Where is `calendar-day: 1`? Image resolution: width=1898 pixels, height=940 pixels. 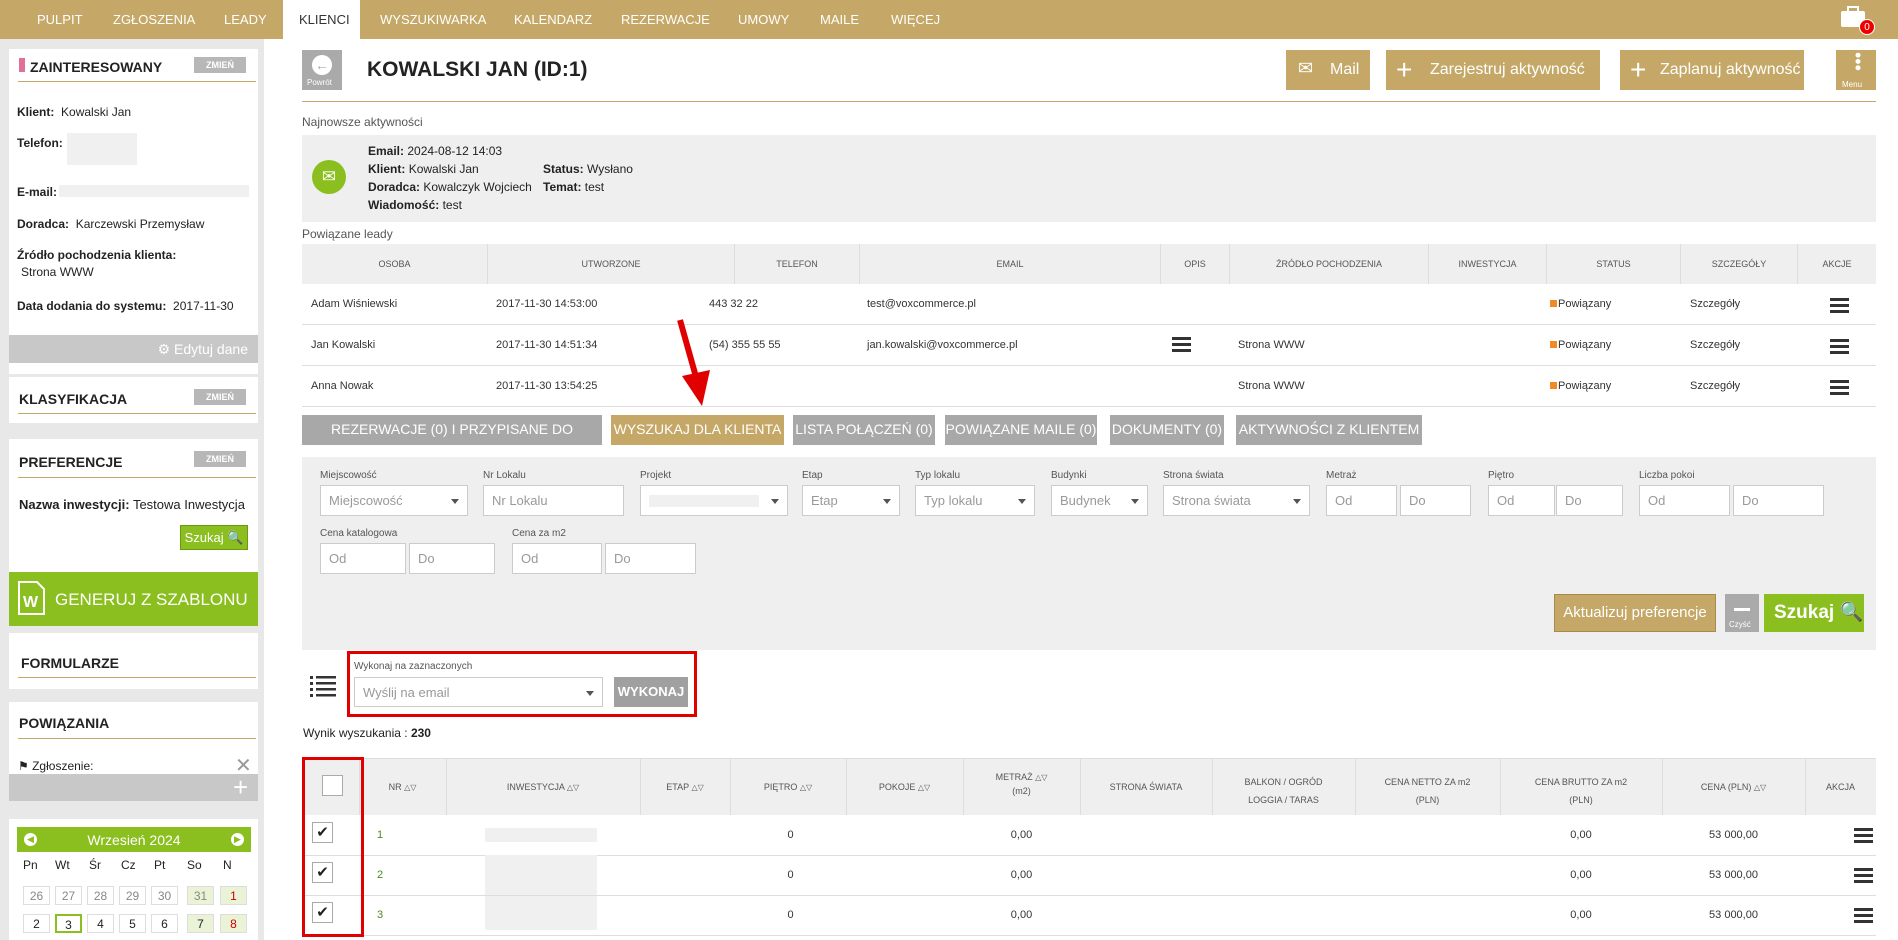 calendar-day: 1 is located at coordinates (233, 895).